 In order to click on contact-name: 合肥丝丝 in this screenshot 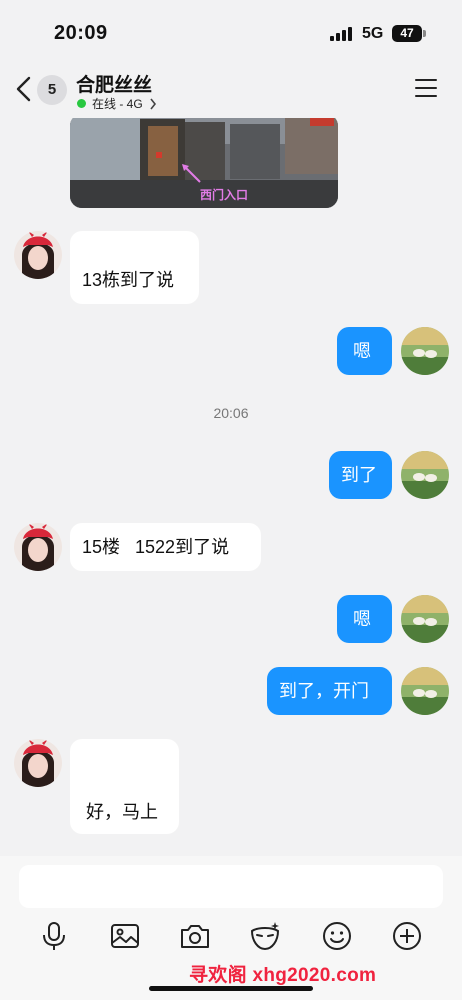, I will do `click(114, 83)`.